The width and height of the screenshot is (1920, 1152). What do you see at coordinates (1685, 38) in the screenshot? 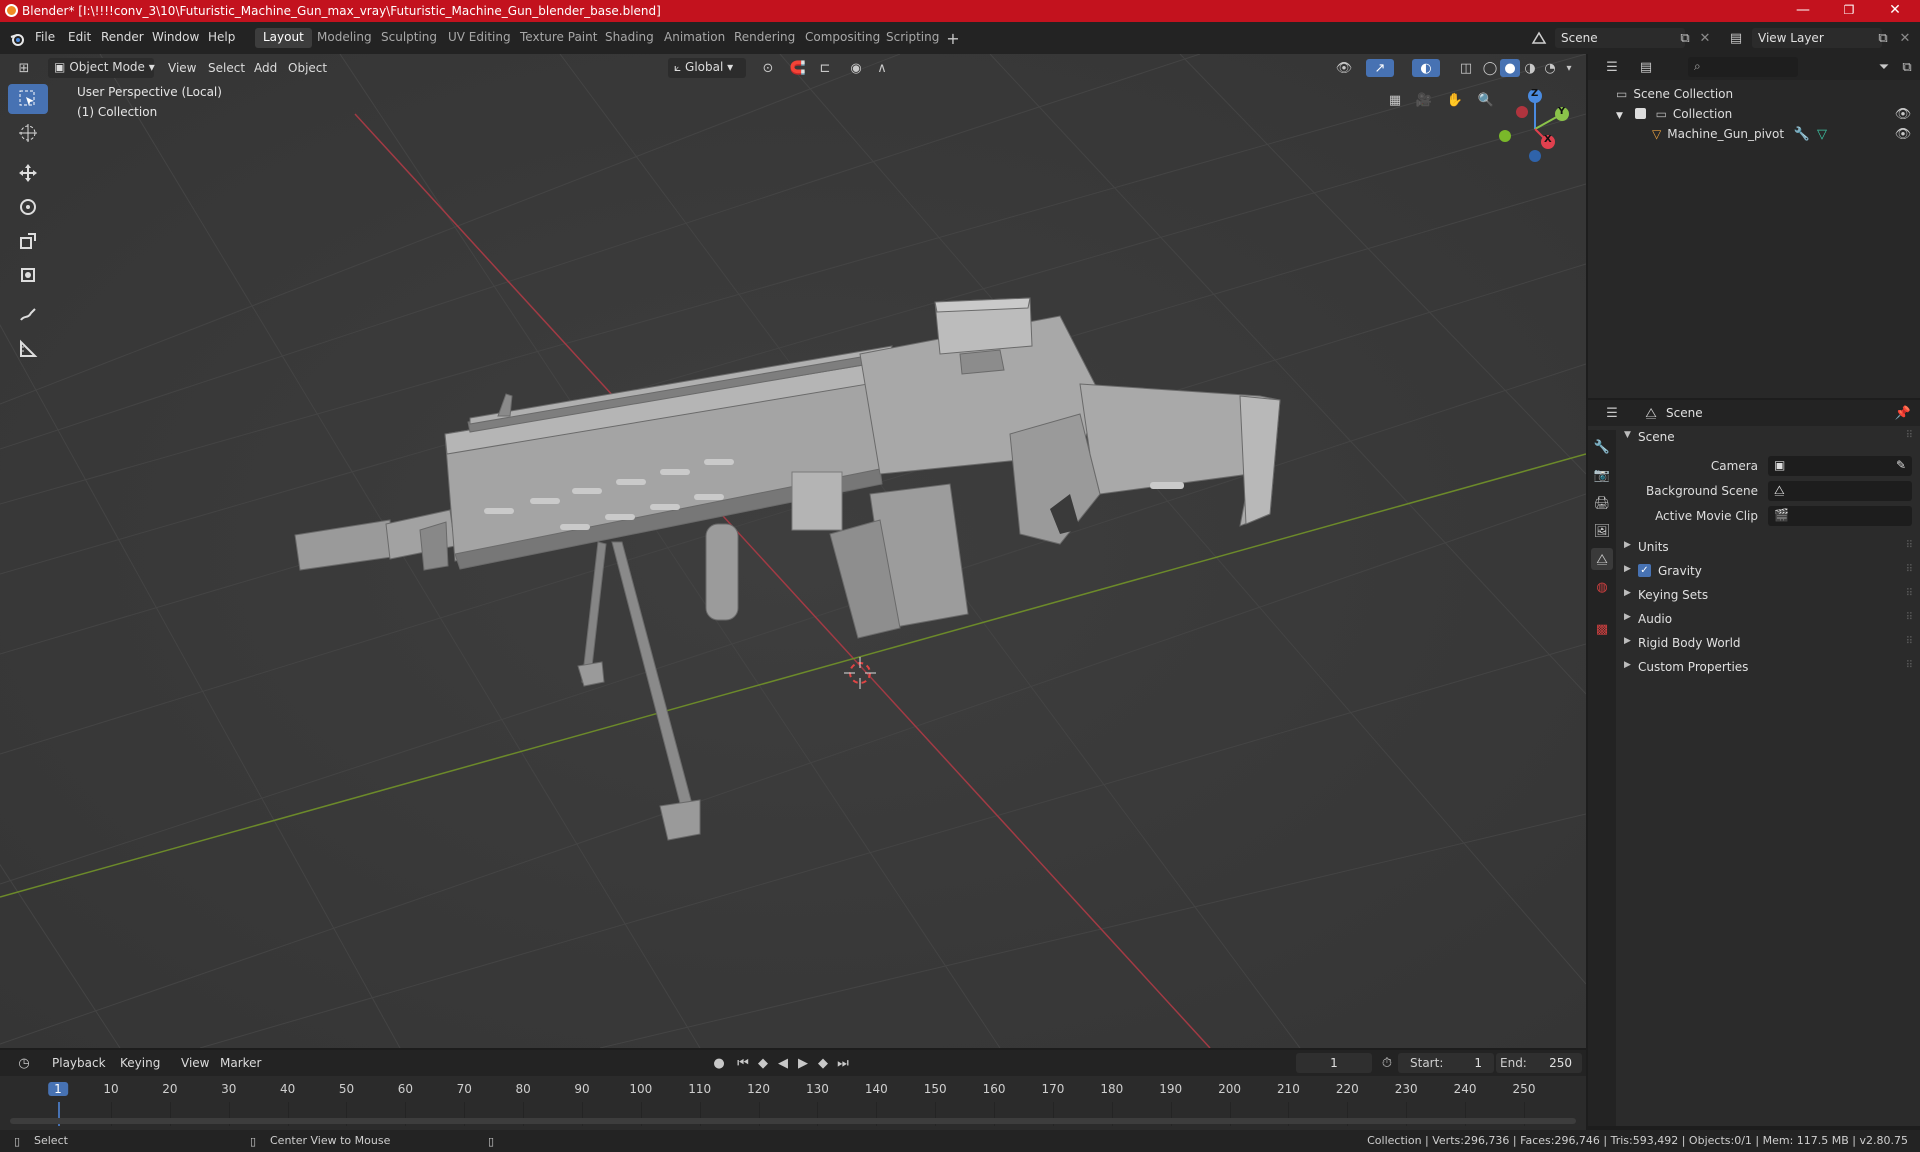
I see `new-scene-icon: ⧉` at bounding box center [1685, 38].